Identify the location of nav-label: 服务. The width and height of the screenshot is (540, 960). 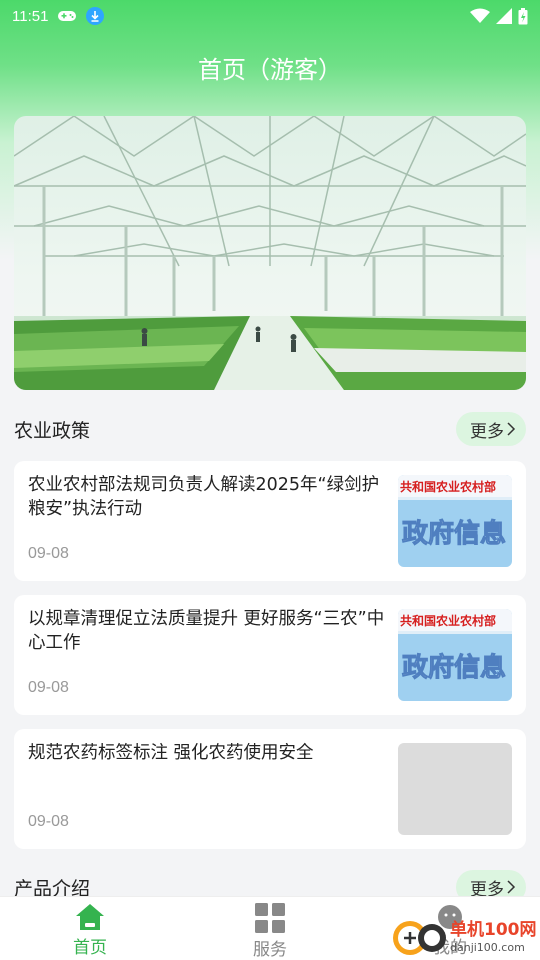
(270, 950).